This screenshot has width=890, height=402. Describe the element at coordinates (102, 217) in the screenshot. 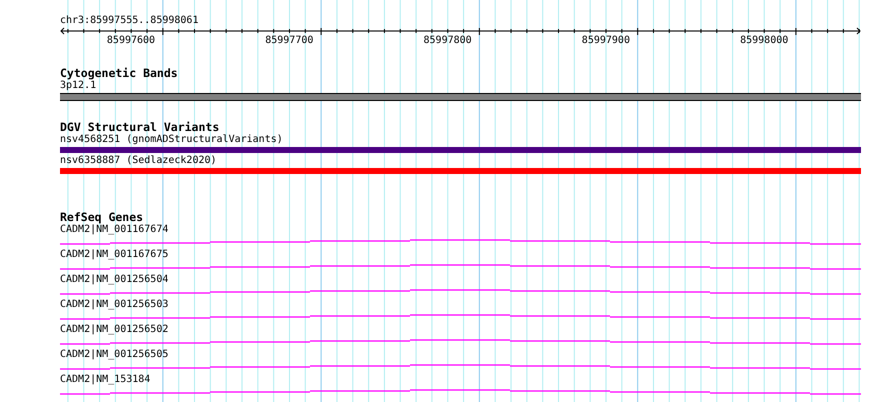

I see `track-title: RefSeq Genes` at that location.